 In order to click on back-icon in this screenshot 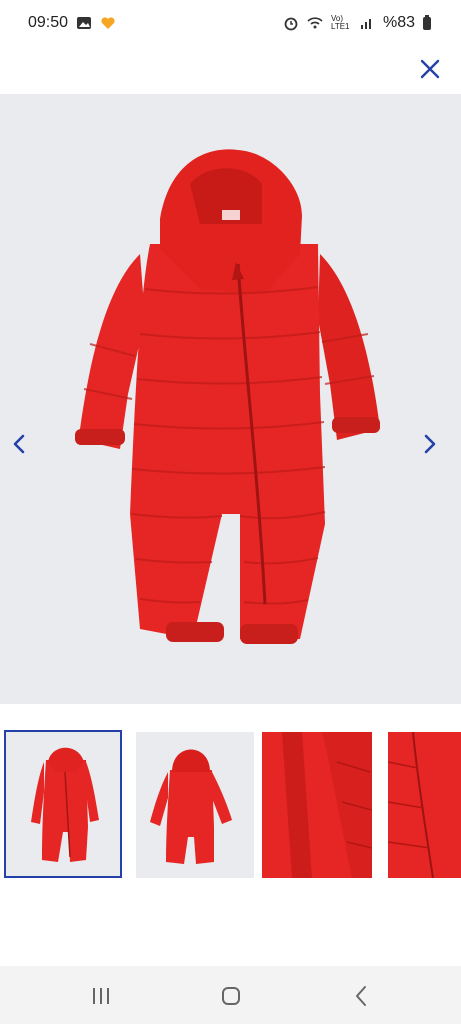, I will do `click(361, 996)`.